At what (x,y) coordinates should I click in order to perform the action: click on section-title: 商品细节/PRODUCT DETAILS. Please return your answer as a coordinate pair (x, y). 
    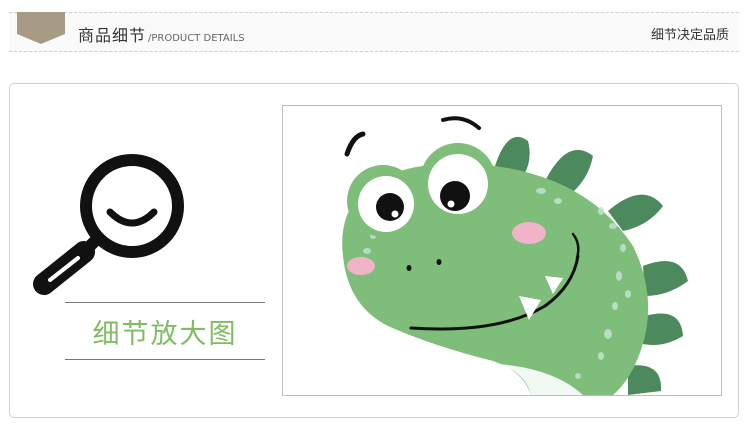
    Looking at the image, I should click on (161, 34).